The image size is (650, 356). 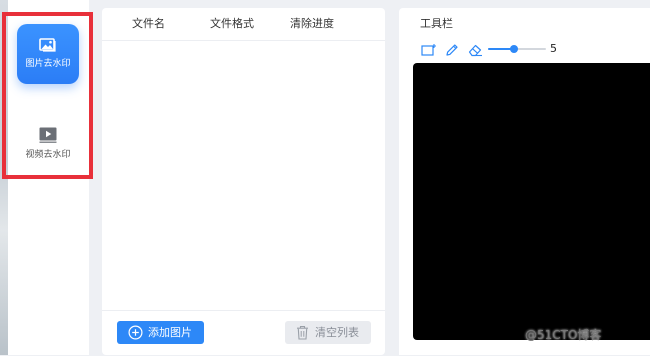 I want to click on column-header-filename: 文件名, so click(x=148, y=23).